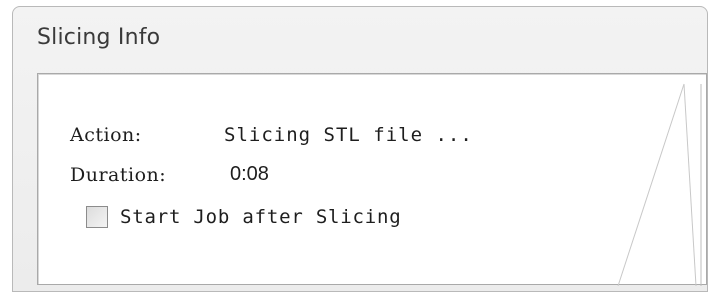 Image resolution: width=708 pixels, height=292 pixels. What do you see at coordinates (106, 135) in the screenshot?
I see `action-label: Action:` at bounding box center [106, 135].